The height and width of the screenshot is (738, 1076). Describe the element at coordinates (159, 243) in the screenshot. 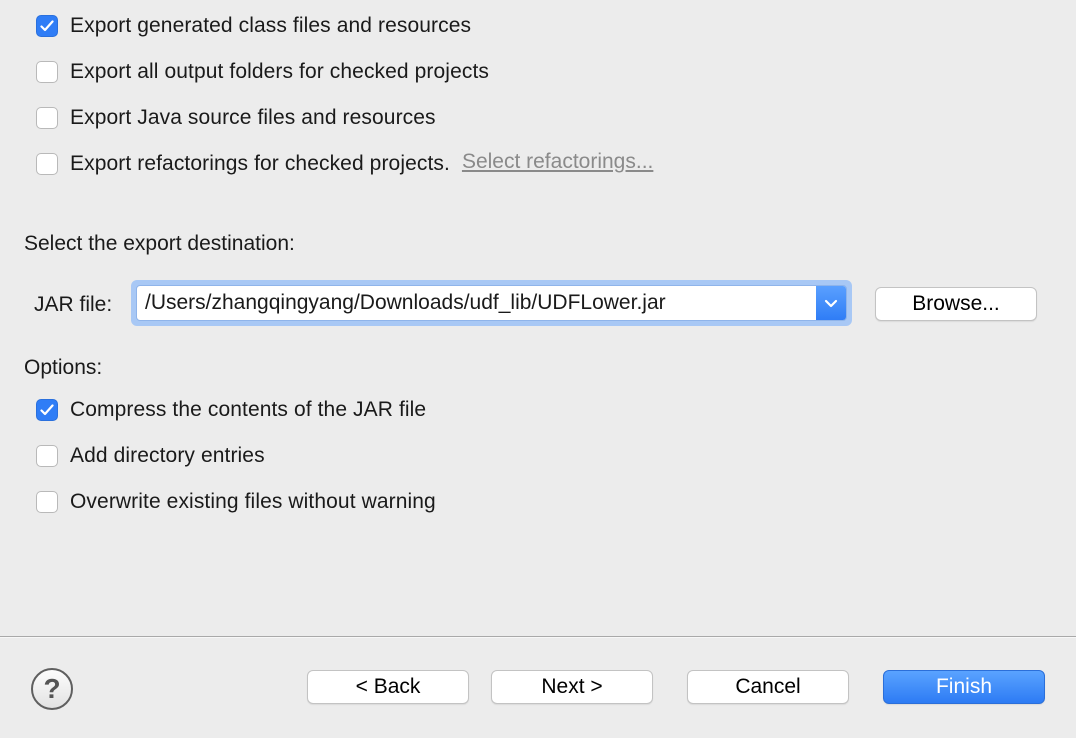

I see `export-destination-heading: Select the export destination:` at that location.